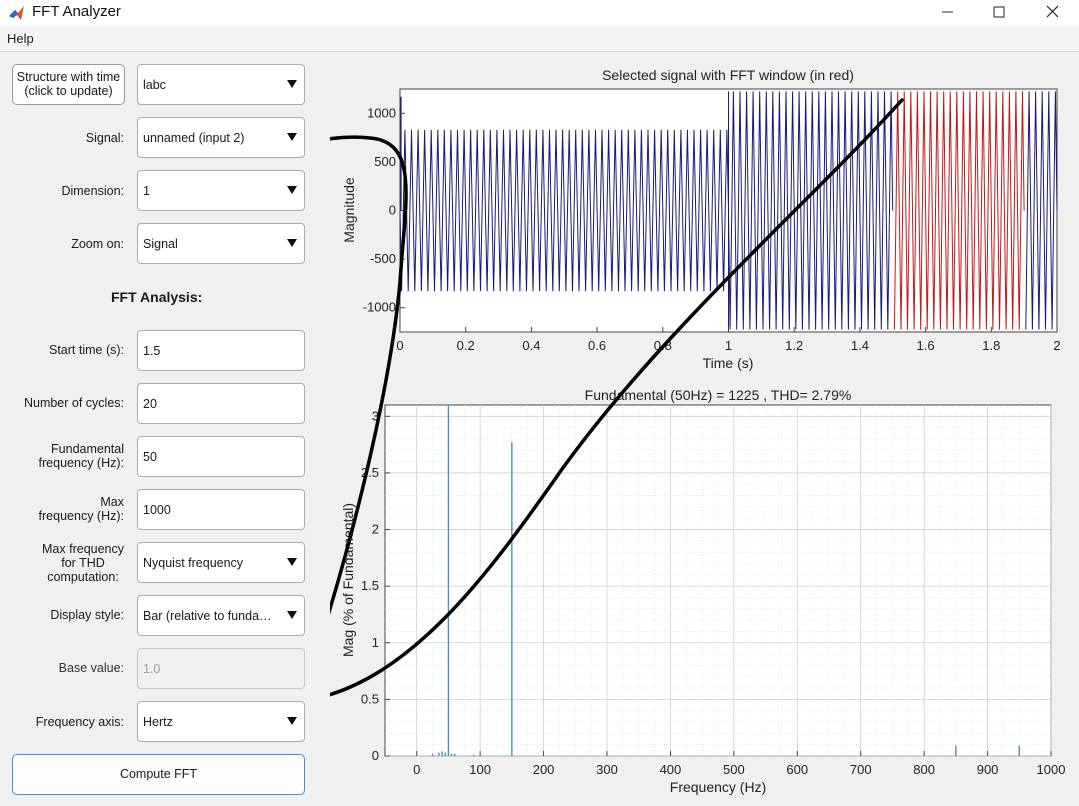 The height and width of the screenshot is (806, 1079). I want to click on x-tick-label: 500, so click(734, 769).